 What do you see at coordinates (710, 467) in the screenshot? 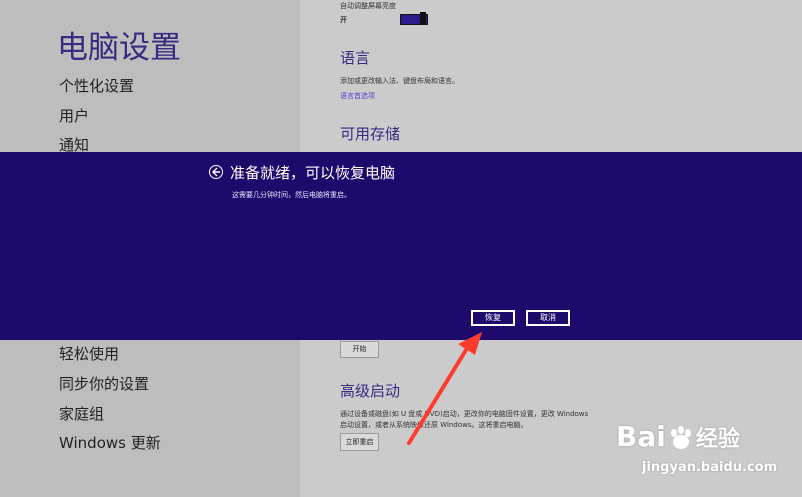
I see `watermark-url: jingyan.baidu.com` at bounding box center [710, 467].